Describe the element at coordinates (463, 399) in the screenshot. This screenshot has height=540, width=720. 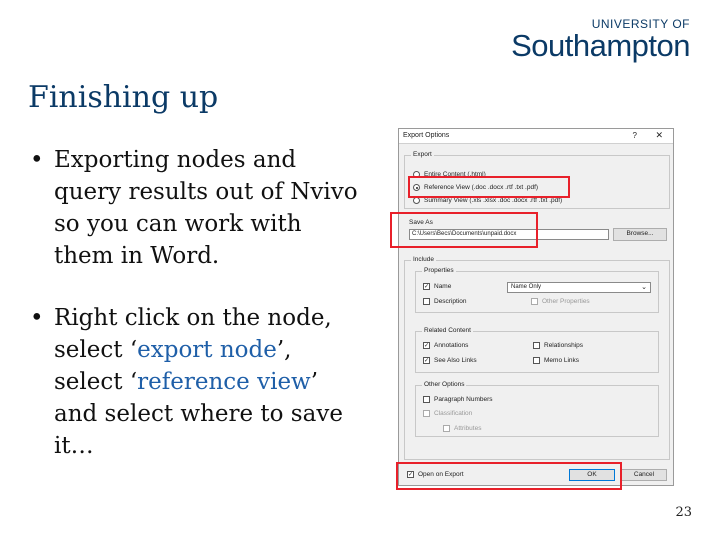
I see `paragraph-numbers-label: Paragraph Numbers` at that location.